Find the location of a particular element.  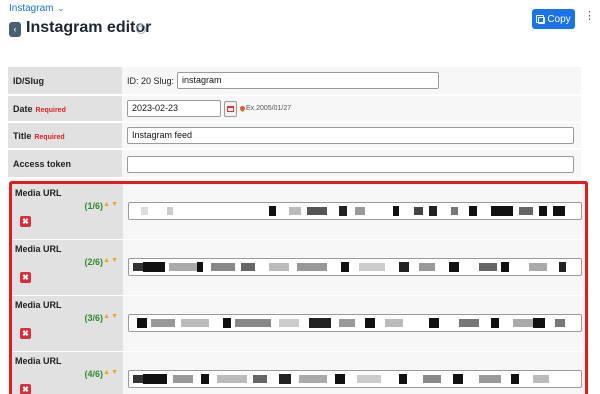

media-counter: (3/6) is located at coordinates (93, 318).